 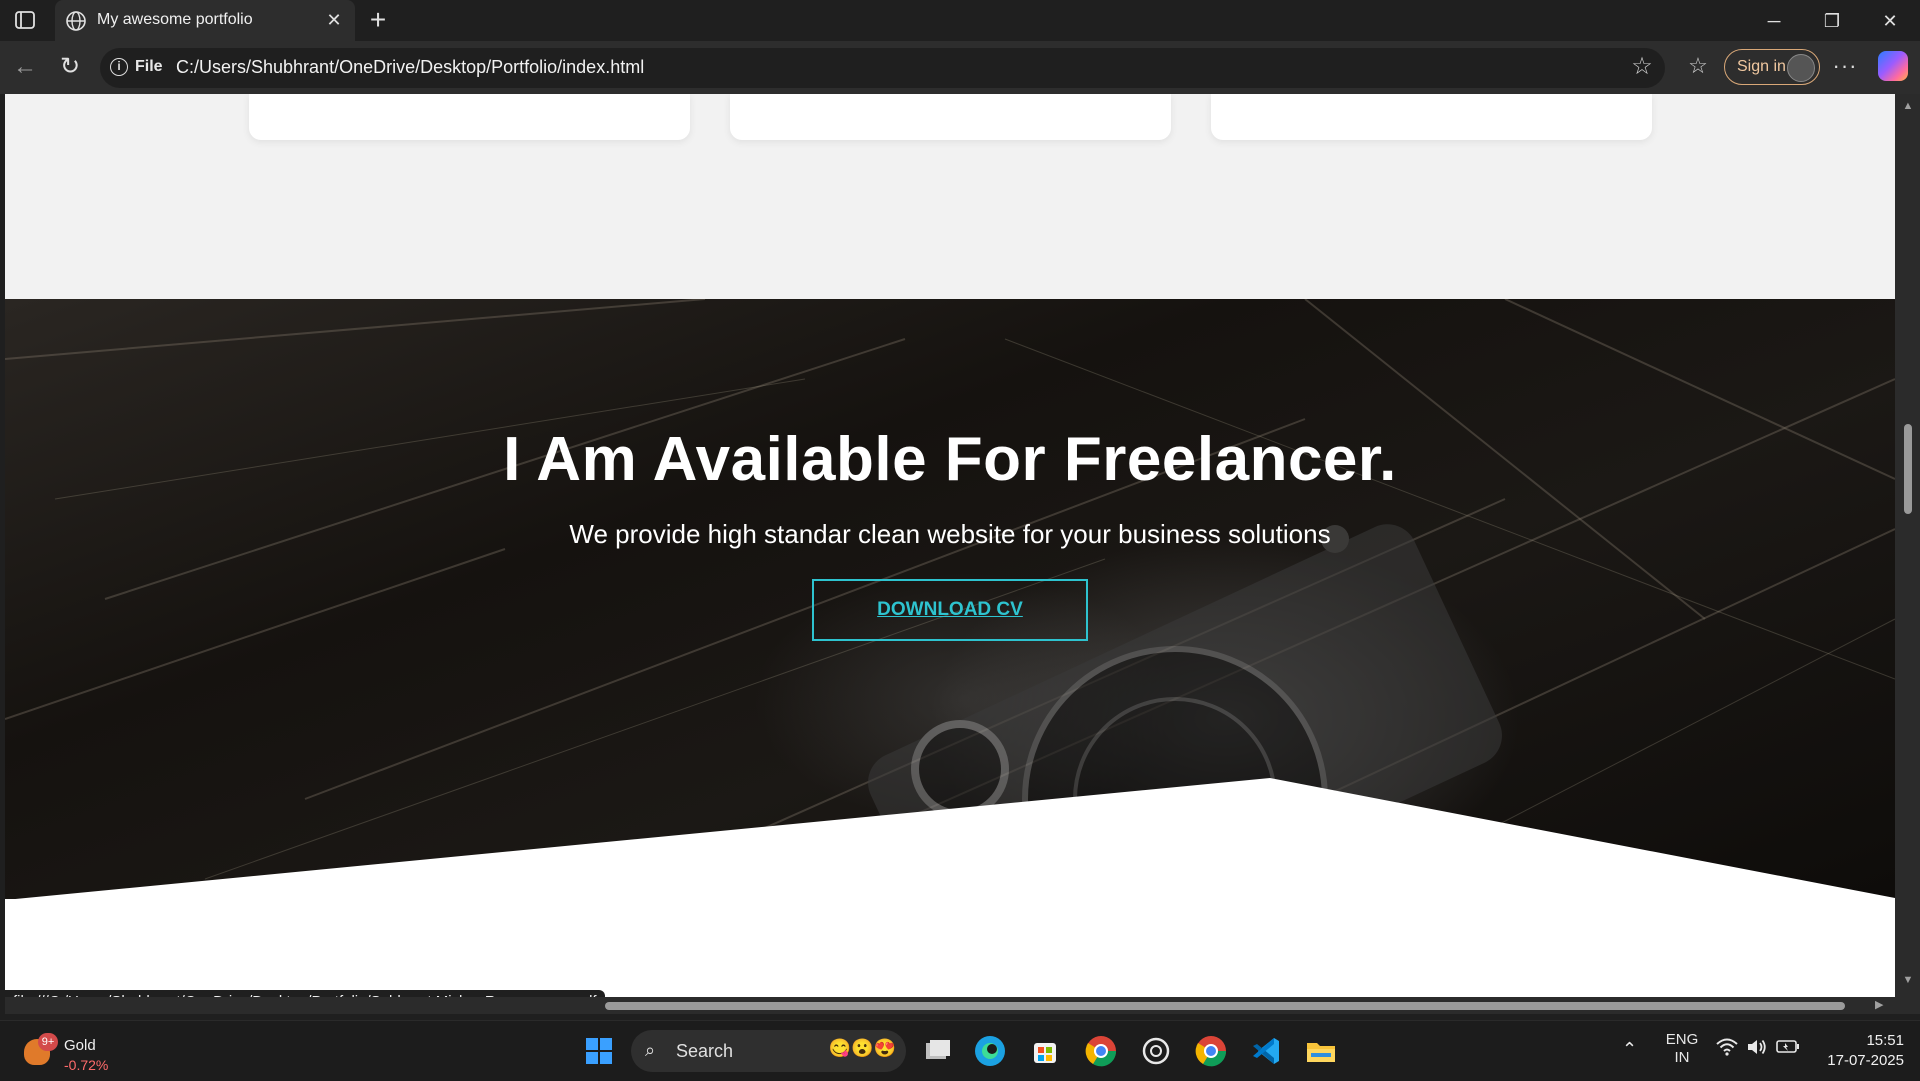 I want to click on close-tab-icon: ✕, so click(x=334, y=20).